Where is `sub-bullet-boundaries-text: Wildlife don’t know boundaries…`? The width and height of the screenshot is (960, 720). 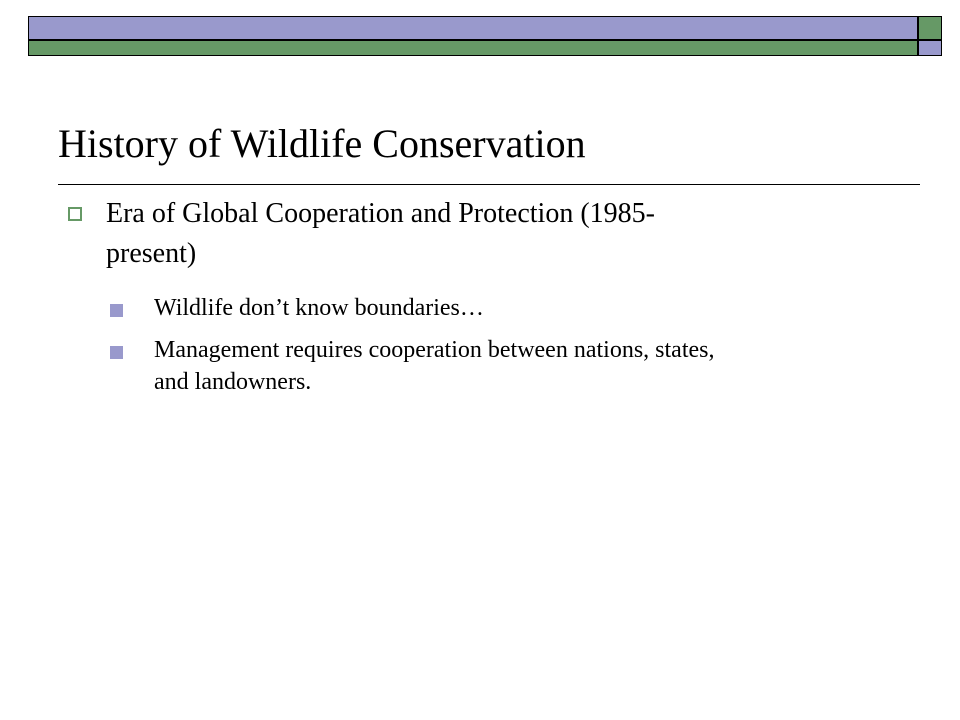
sub-bullet-boundaries-text: Wildlife don’t know boundaries… is located at coordinates (319, 308).